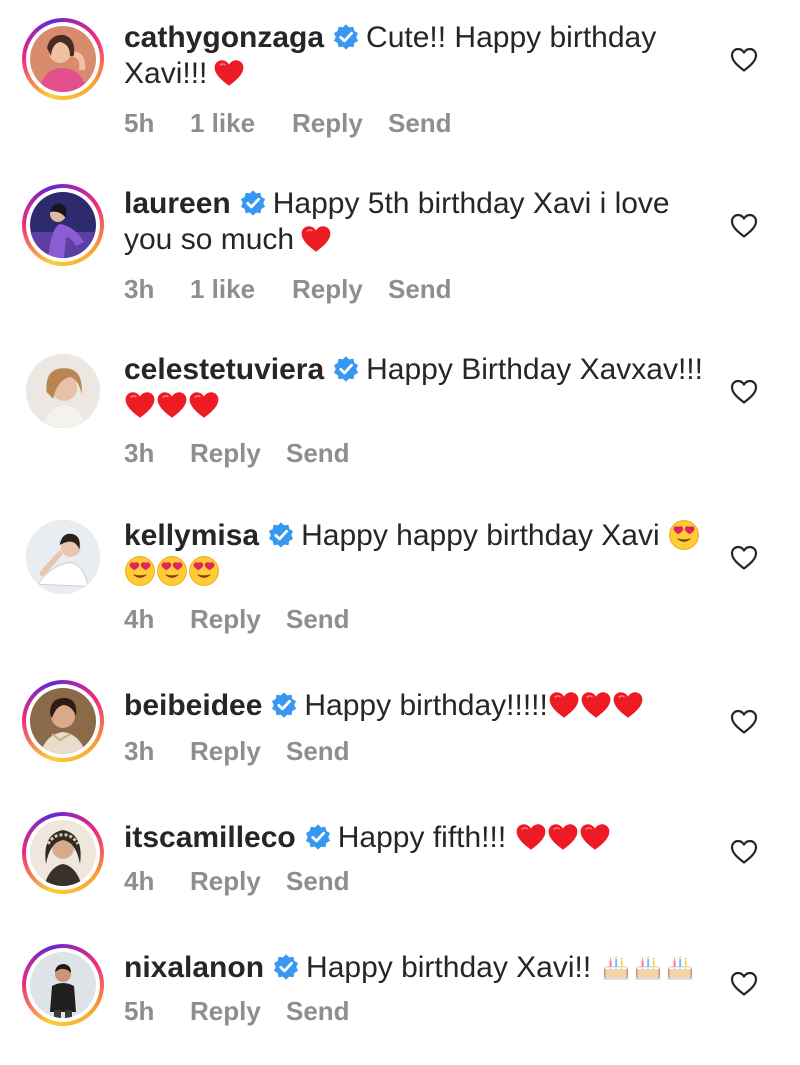  I want to click on comment-body: kellymisa Happy happy birthday Xavi, so click(414, 554).